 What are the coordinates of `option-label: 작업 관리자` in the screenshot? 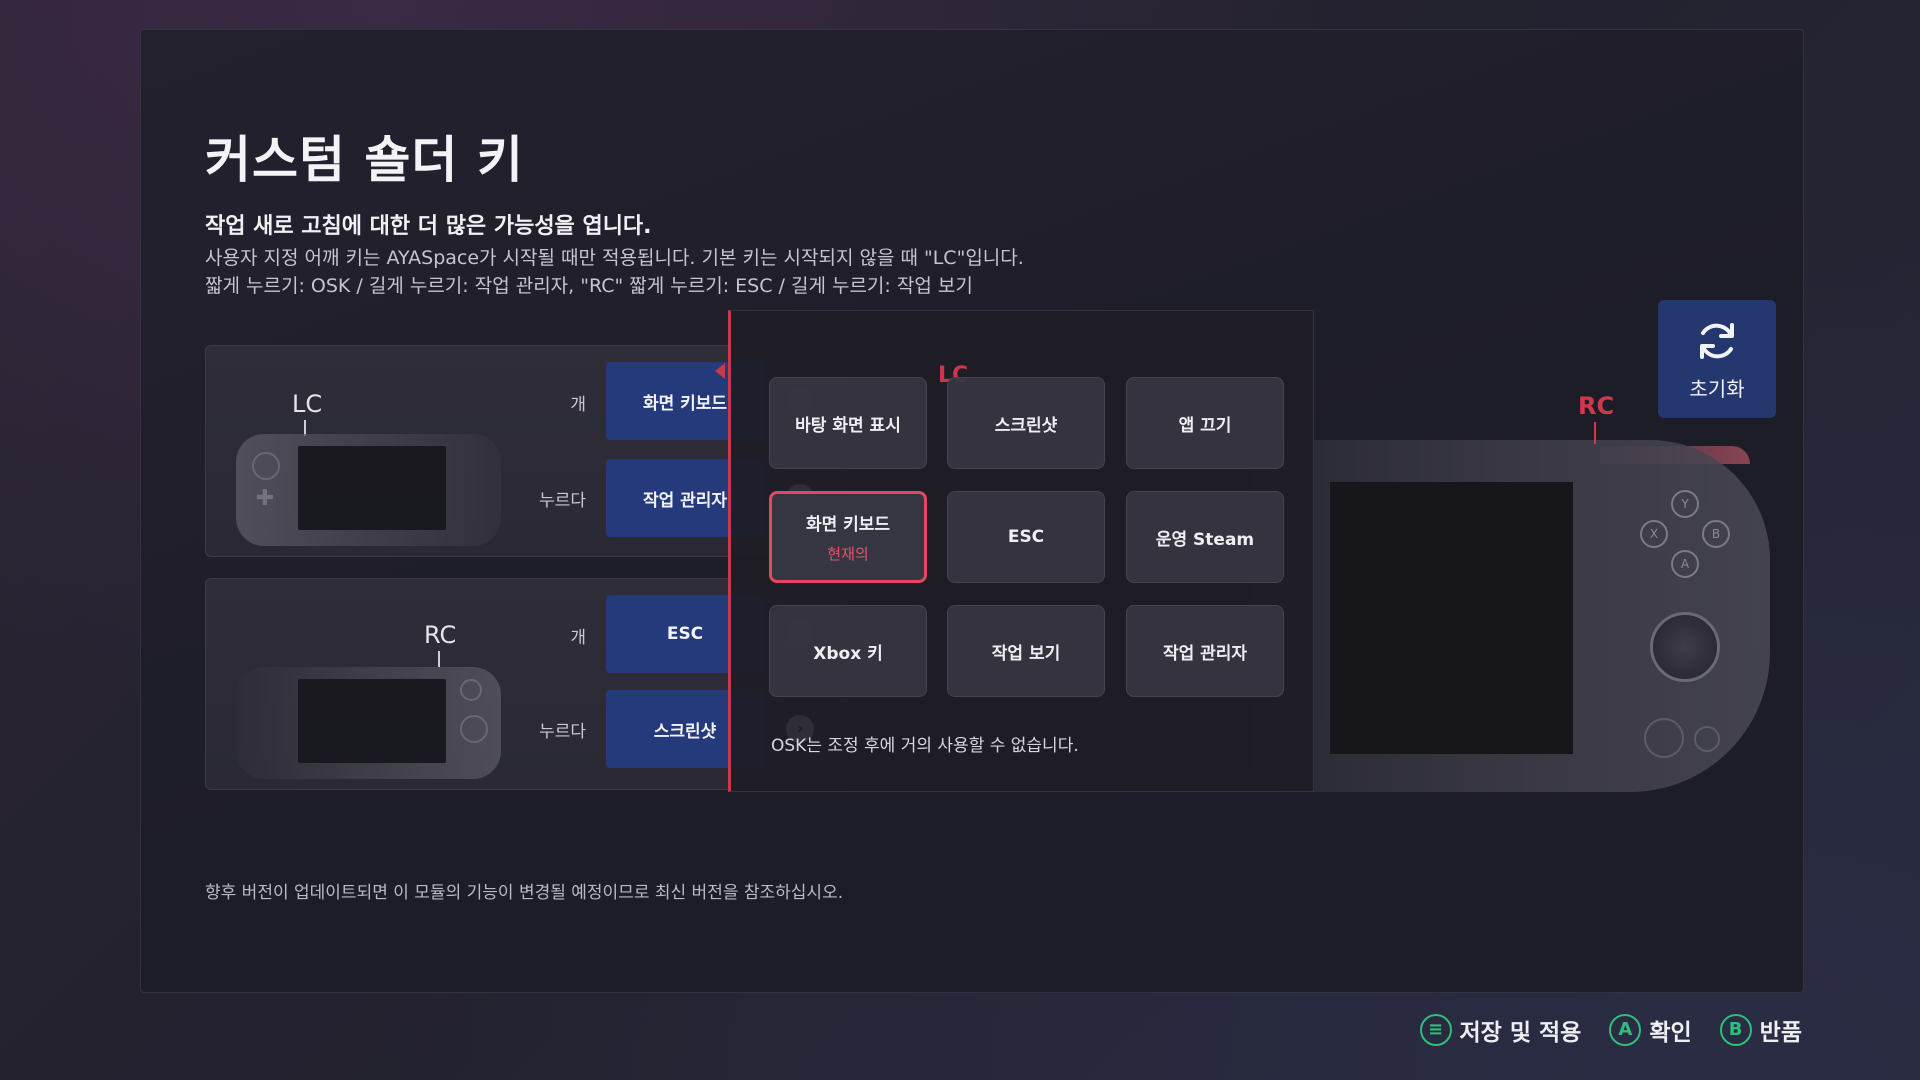 It's located at (1205, 653).